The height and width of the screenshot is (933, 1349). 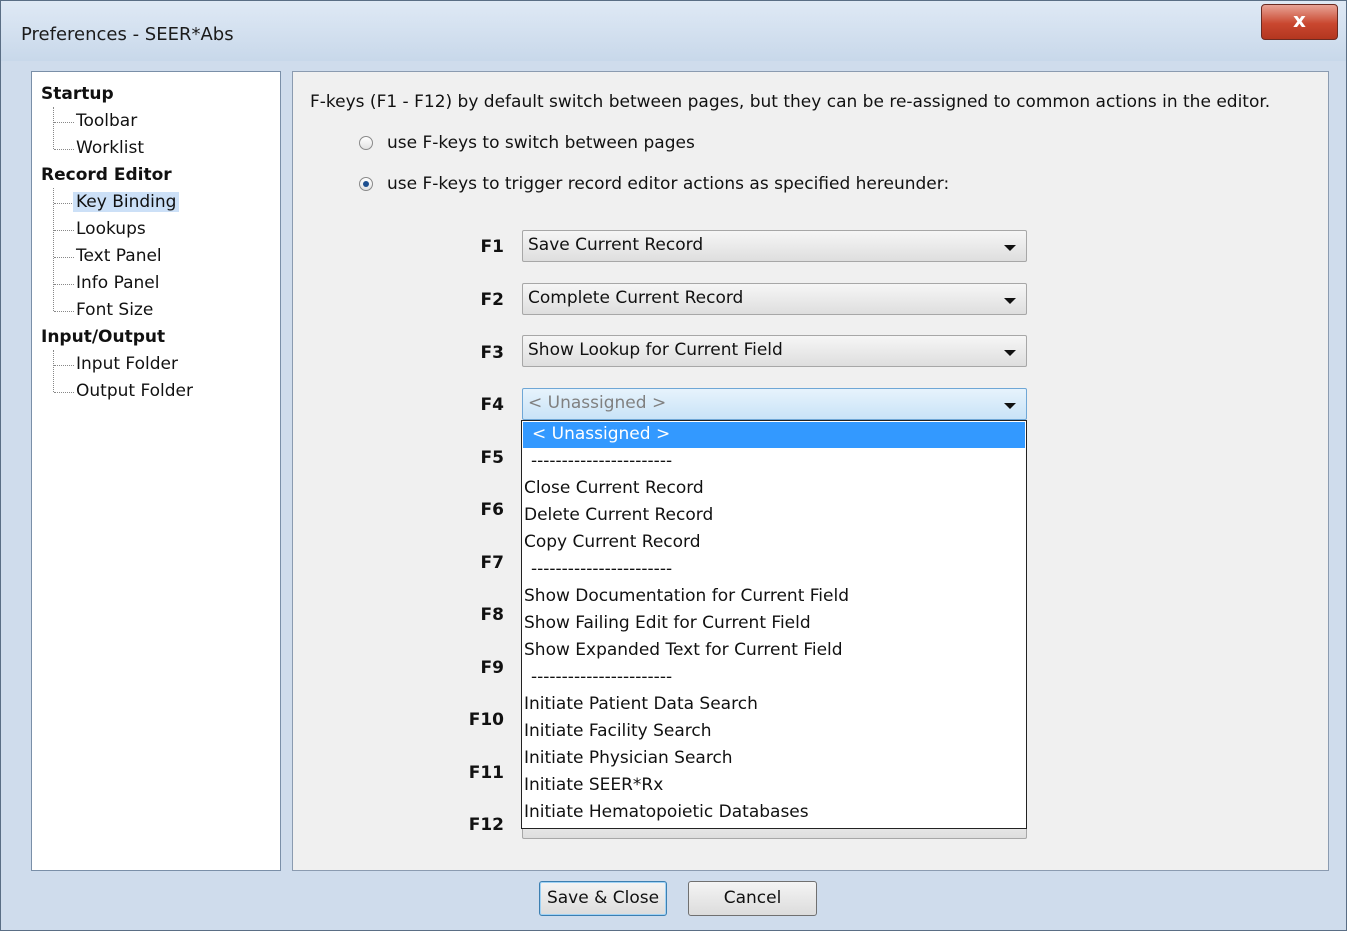 I want to click on tree-item-font-size: Font Size, so click(x=114, y=310).